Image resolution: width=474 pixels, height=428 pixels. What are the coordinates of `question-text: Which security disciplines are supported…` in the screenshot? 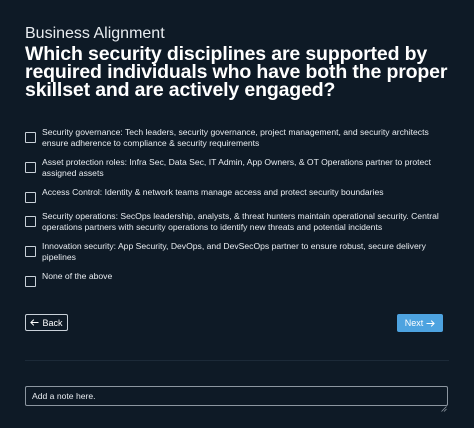 It's located at (236, 72).